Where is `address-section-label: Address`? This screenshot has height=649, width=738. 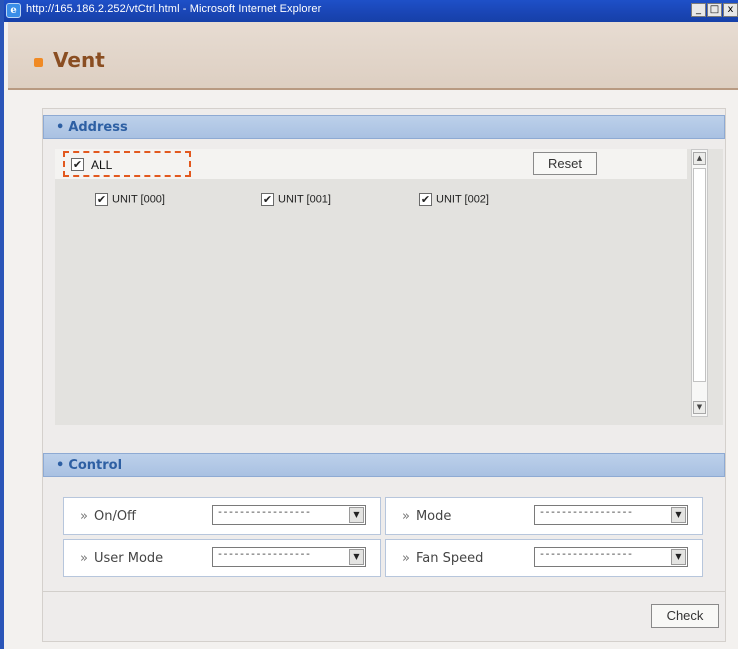
address-section-label: Address is located at coordinates (91, 127).